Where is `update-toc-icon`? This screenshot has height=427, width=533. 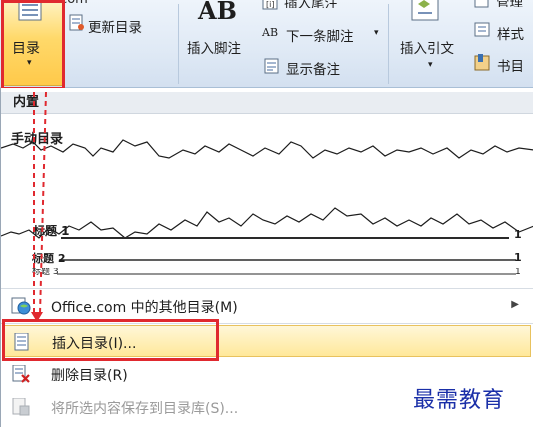 update-toc-icon is located at coordinates (77, 25).